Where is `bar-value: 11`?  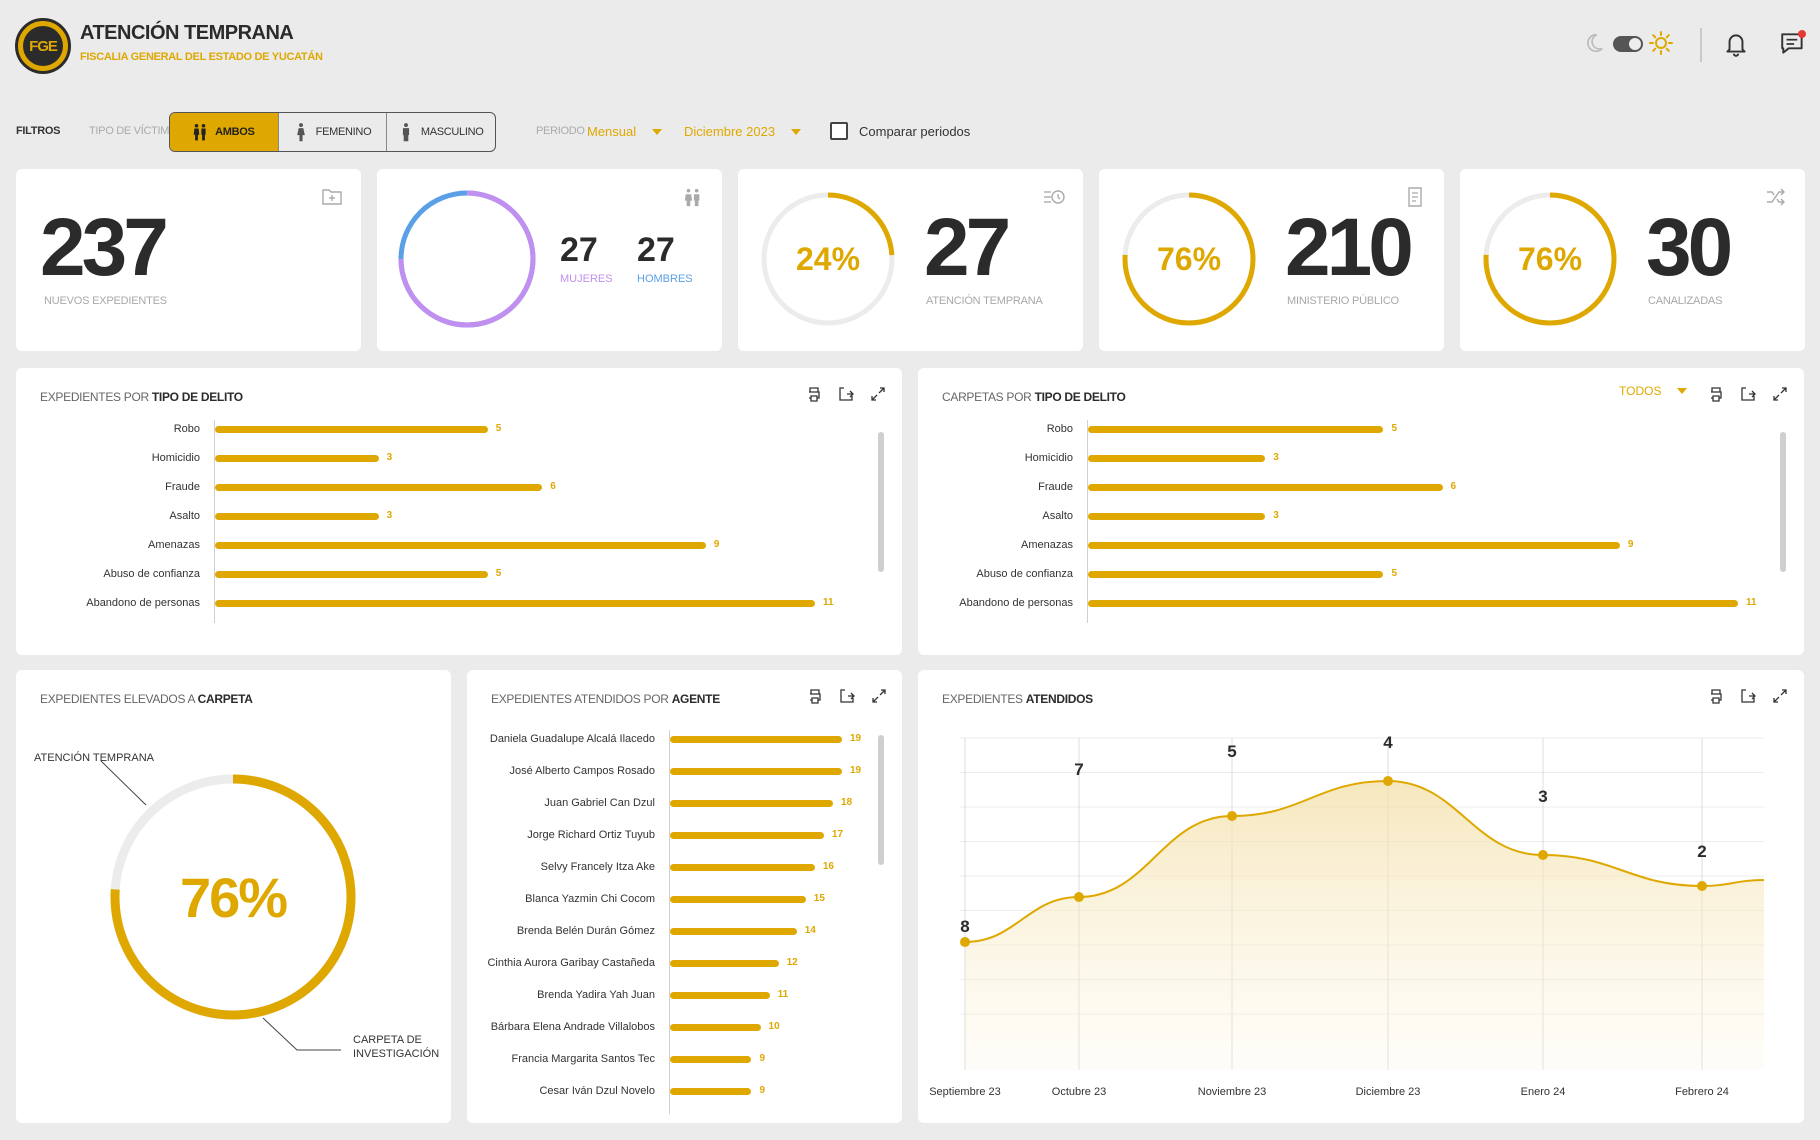
bar-value: 11 is located at coordinates (1751, 602).